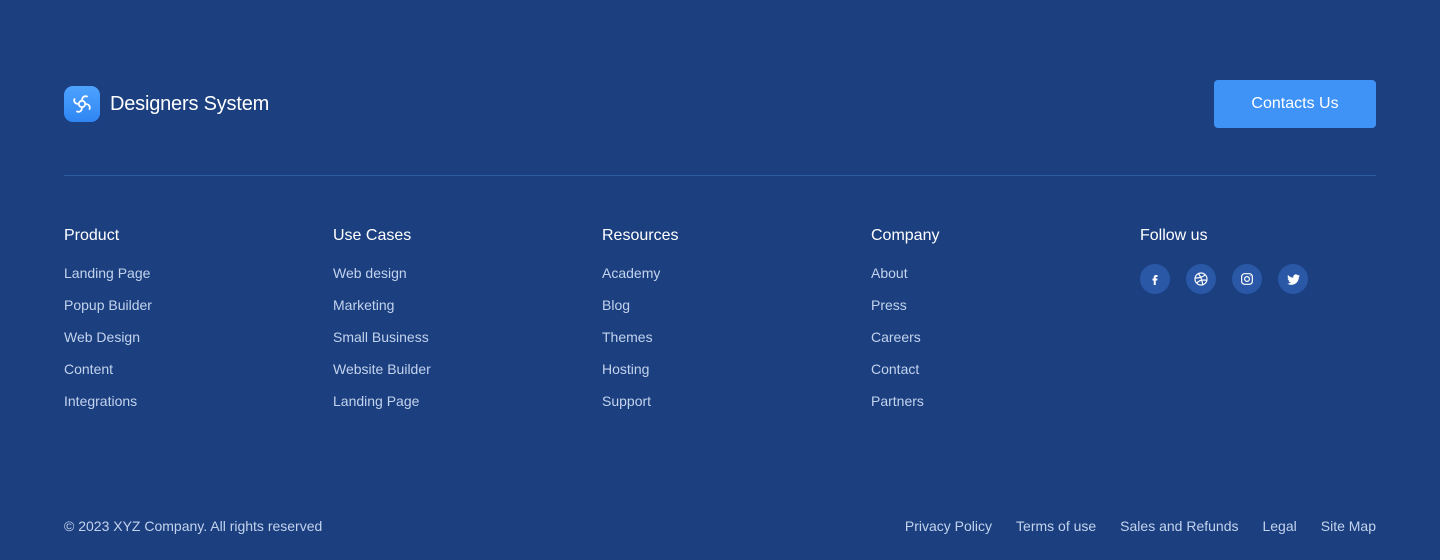 The width and height of the screenshot is (1440, 560). I want to click on footer-divider, so click(720, 175).